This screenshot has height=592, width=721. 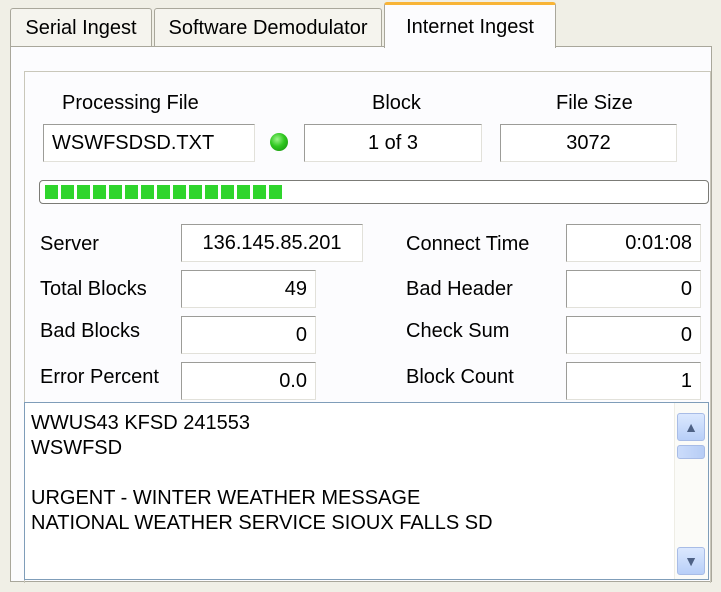 I want to click on total-blocks-label: Total Blocks, so click(x=93, y=289).